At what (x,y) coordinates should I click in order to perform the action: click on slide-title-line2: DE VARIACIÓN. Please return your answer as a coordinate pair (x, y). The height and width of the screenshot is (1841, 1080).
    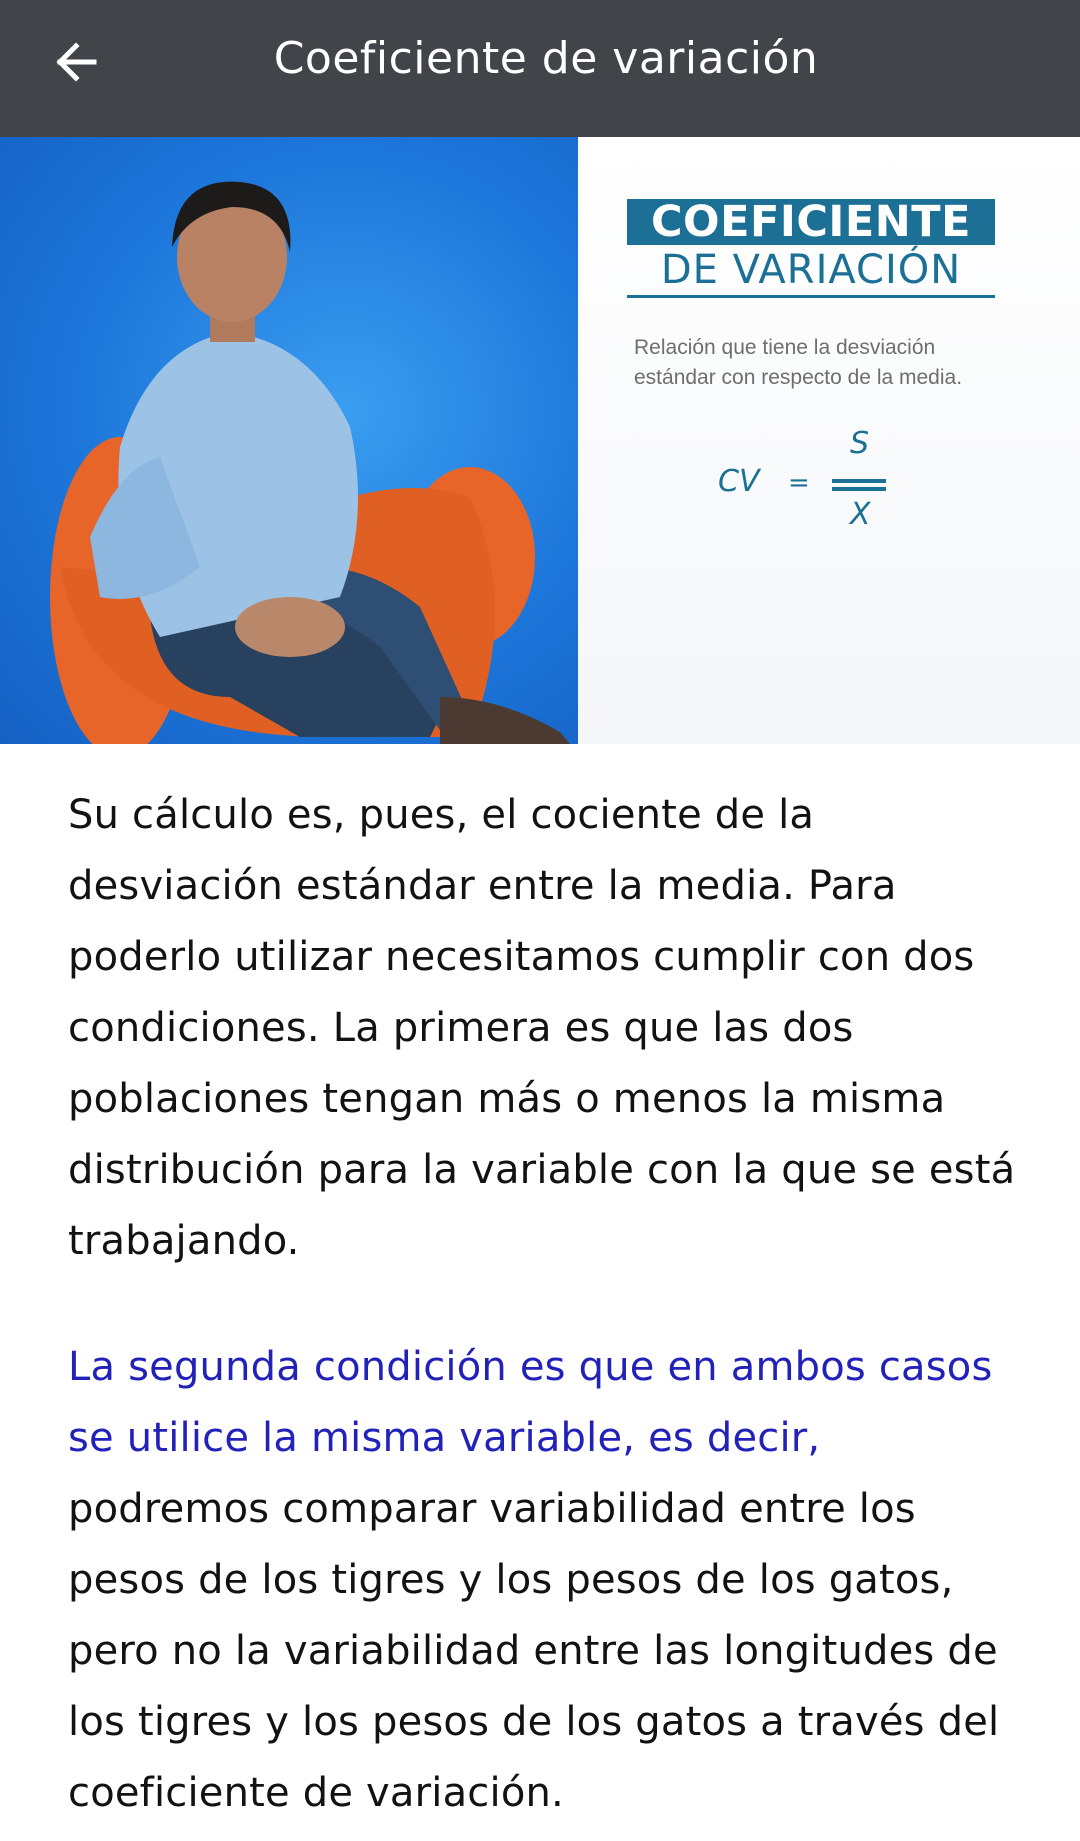
    Looking at the image, I should click on (811, 272).